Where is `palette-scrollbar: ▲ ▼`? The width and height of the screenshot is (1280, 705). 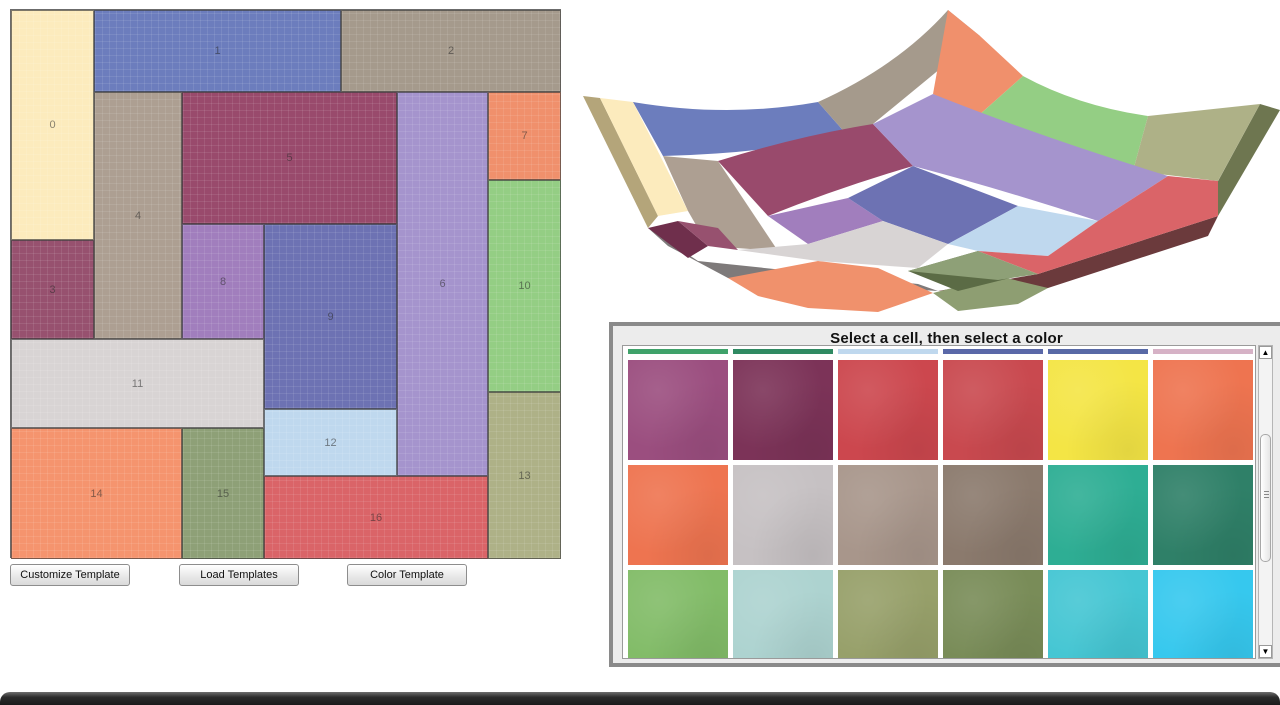 palette-scrollbar: ▲ ▼ is located at coordinates (1265, 502).